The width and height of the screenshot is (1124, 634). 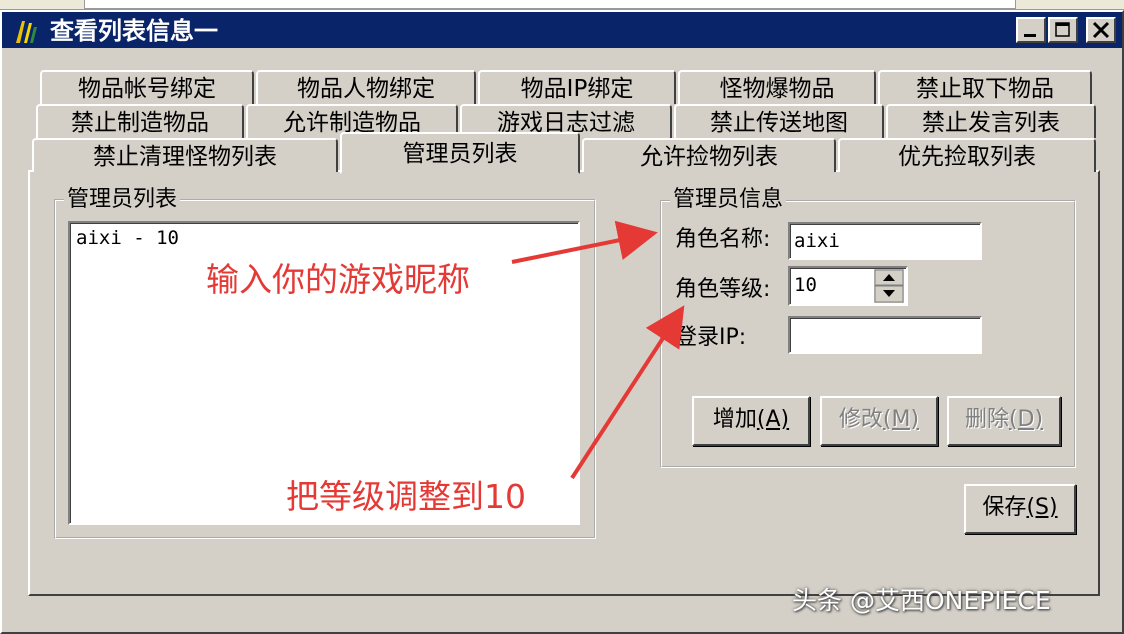 I want to click on watermark: 头条 @艾西ONEPIECE, so click(x=921, y=600).